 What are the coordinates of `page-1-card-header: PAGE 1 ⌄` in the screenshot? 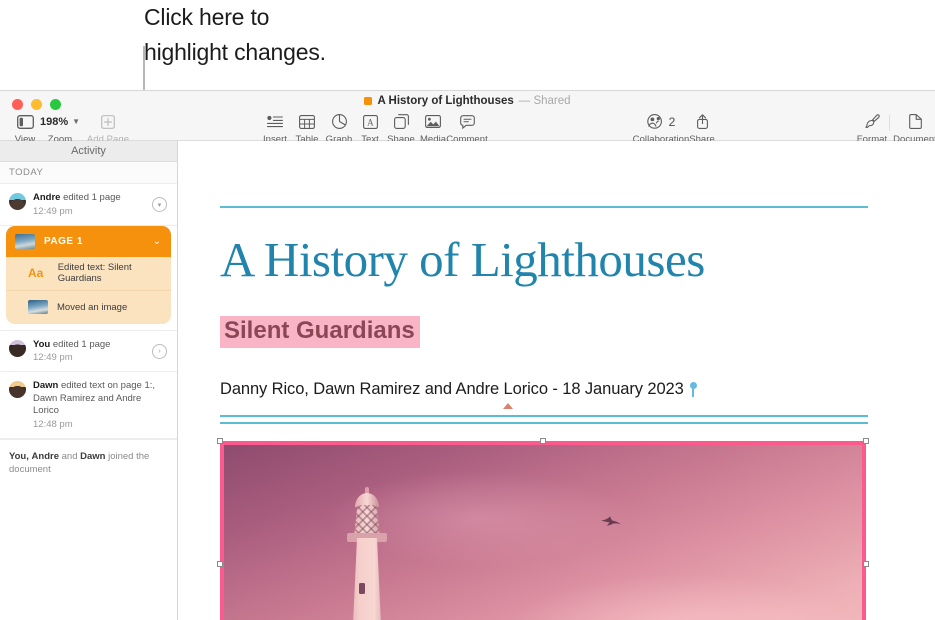 It's located at (88, 241).